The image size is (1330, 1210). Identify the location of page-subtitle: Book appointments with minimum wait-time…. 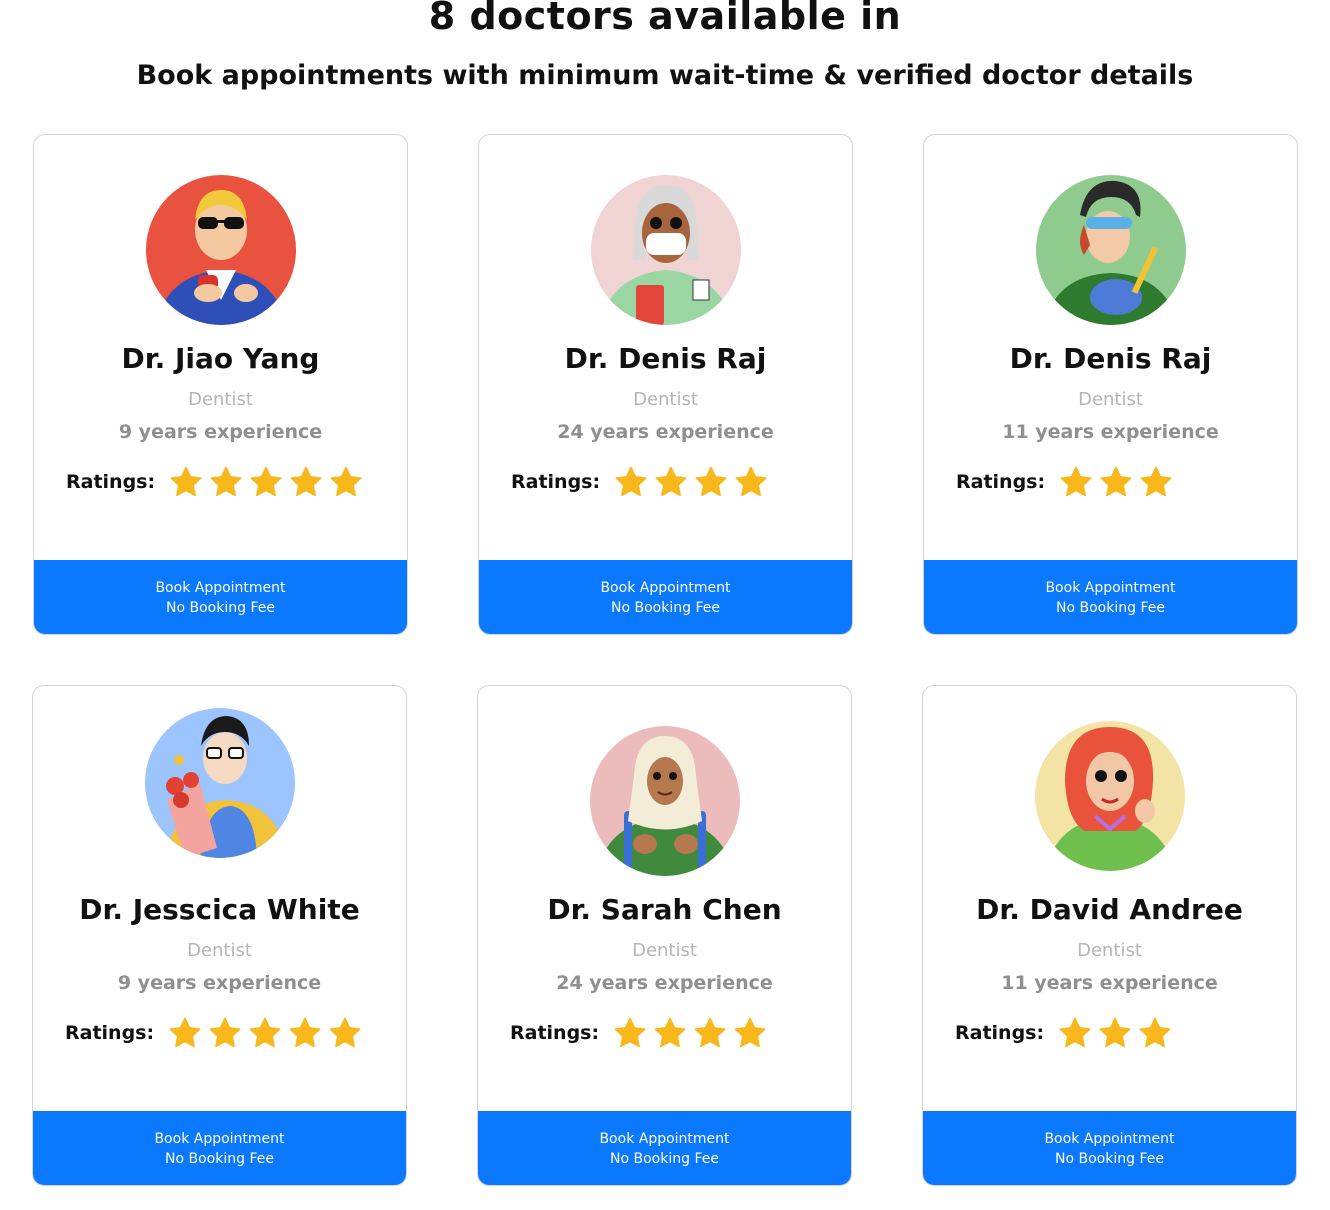
(665, 75).